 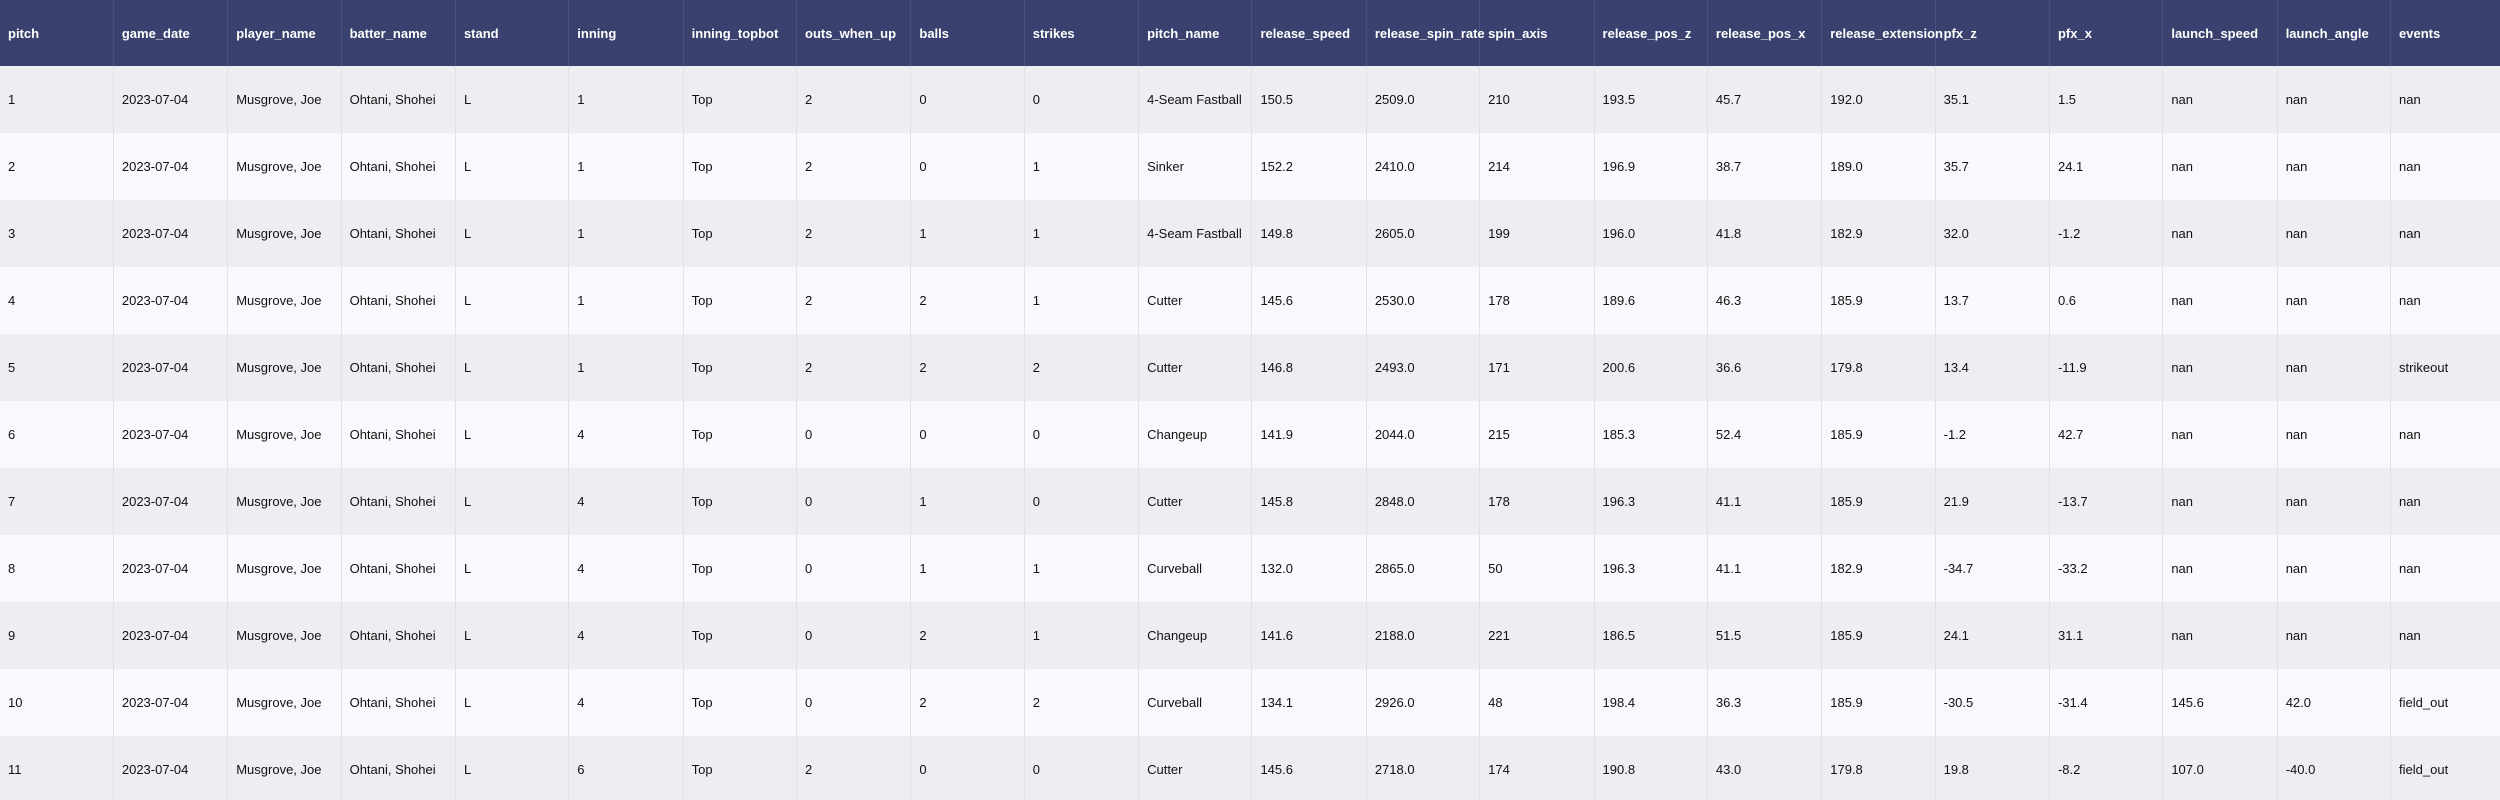 I want to click on column-header-pitch-name: pitch_name, so click(x=1195, y=33).